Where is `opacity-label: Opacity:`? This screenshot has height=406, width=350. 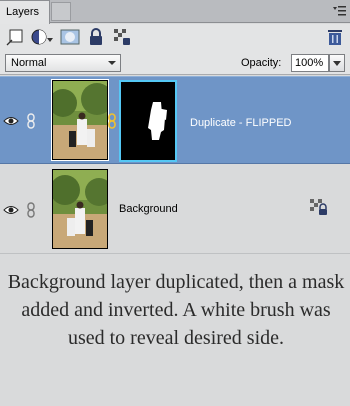 opacity-label: Opacity: is located at coordinates (261, 63).